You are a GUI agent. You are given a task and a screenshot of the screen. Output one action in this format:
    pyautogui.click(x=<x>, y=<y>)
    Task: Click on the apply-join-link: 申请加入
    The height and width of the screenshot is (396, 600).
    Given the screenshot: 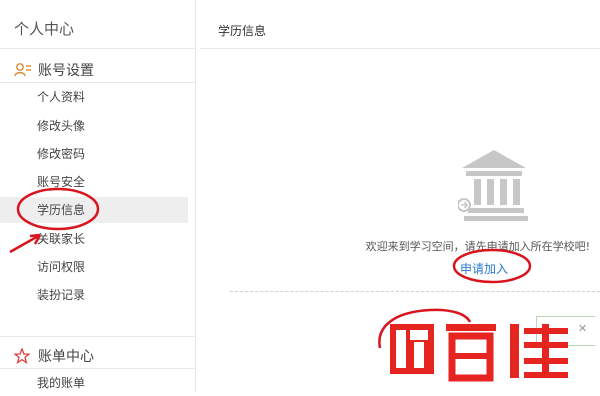 What is the action you would take?
    pyautogui.click(x=484, y=268)
    